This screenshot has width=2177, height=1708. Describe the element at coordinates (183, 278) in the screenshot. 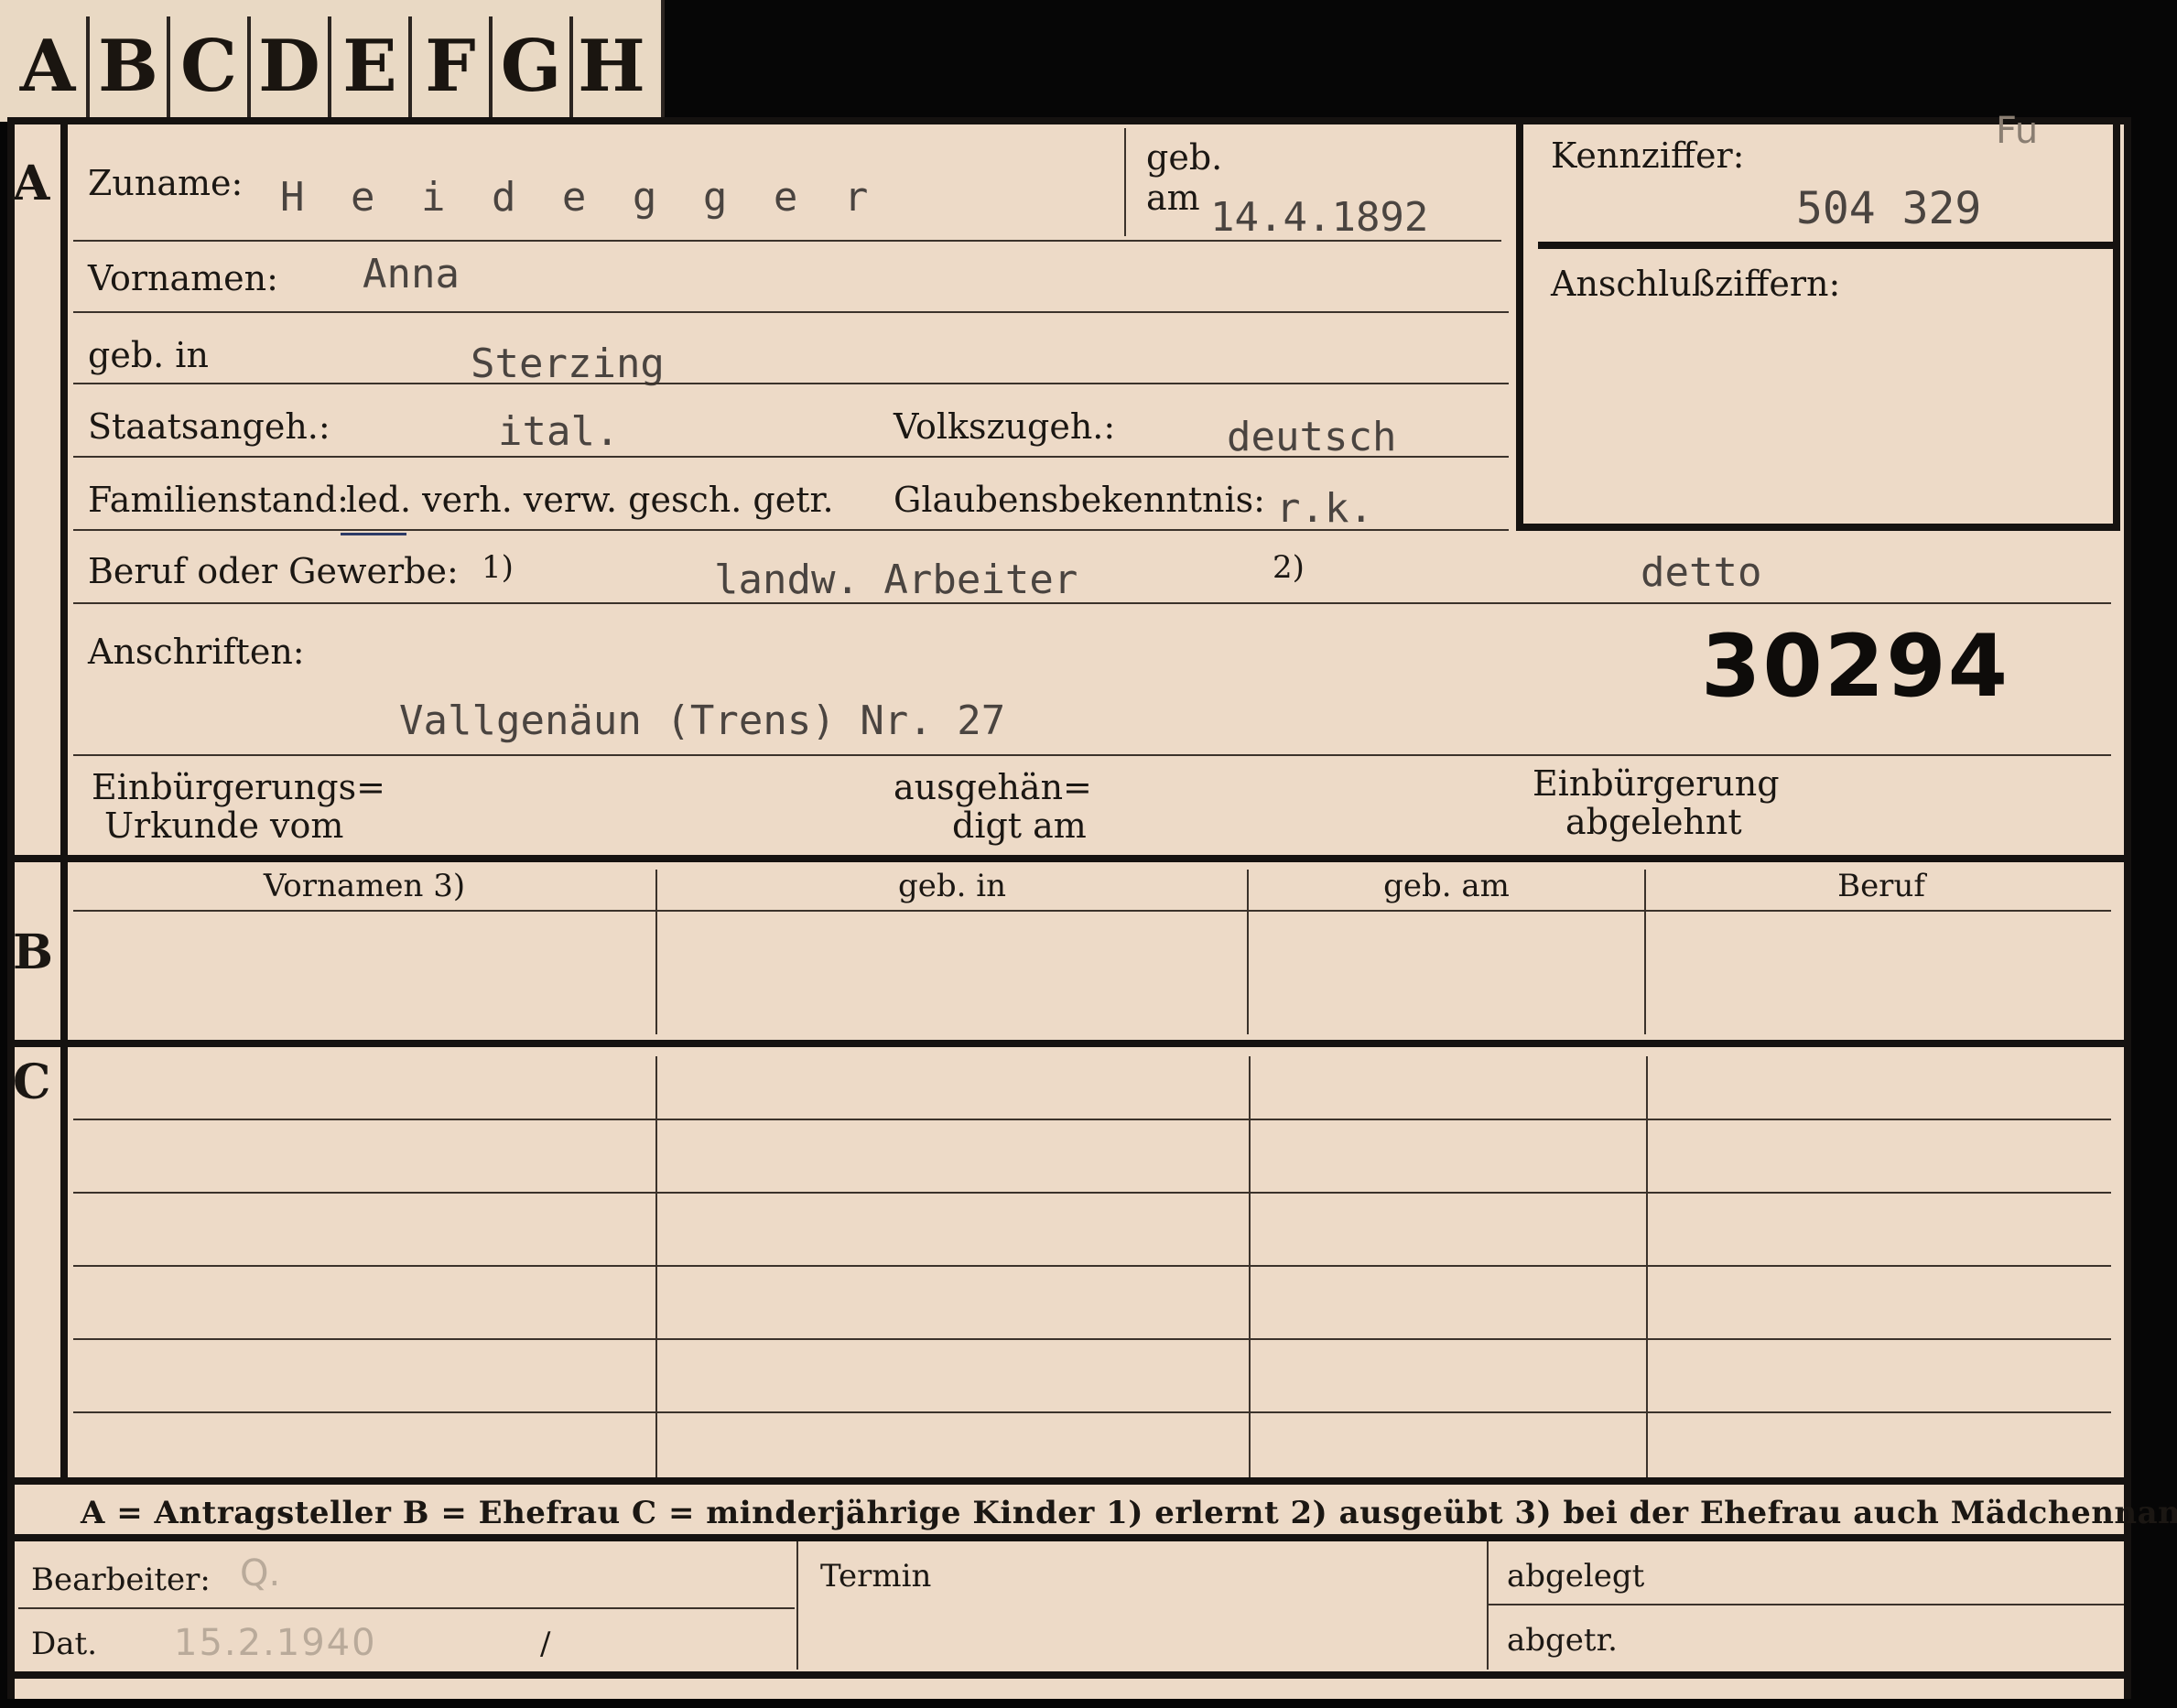

I see `vornamen-label: Vornamen:` at that location.